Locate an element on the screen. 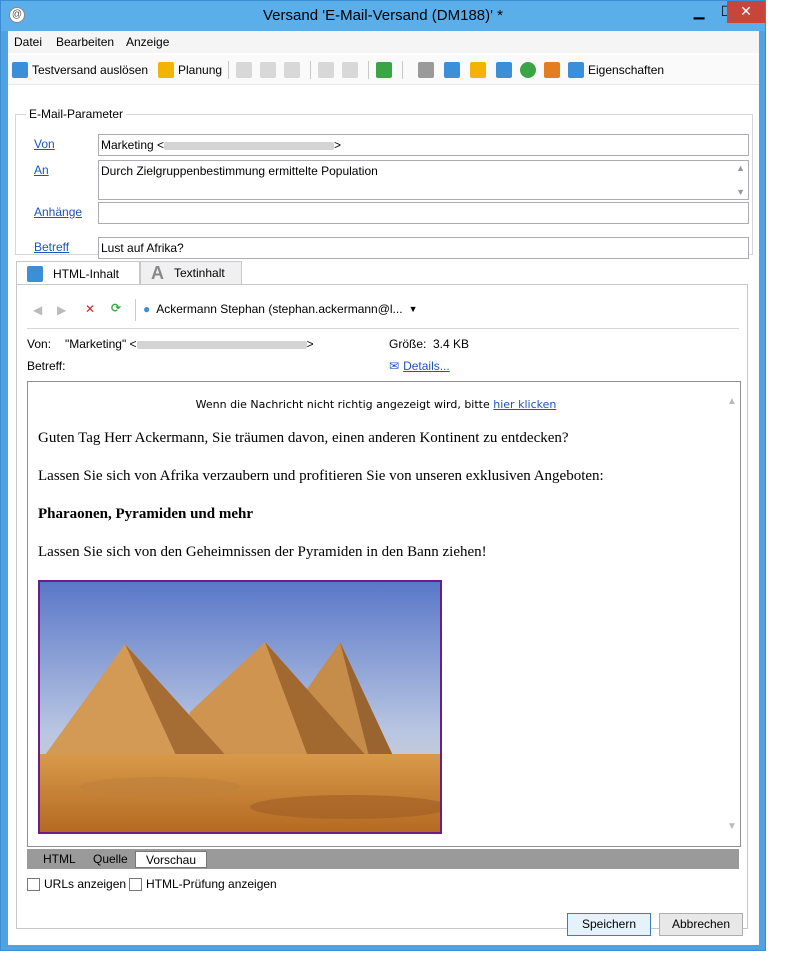 This screenshot has width=786, height=971. from-value-end: > is located at coordinates (338, 145).